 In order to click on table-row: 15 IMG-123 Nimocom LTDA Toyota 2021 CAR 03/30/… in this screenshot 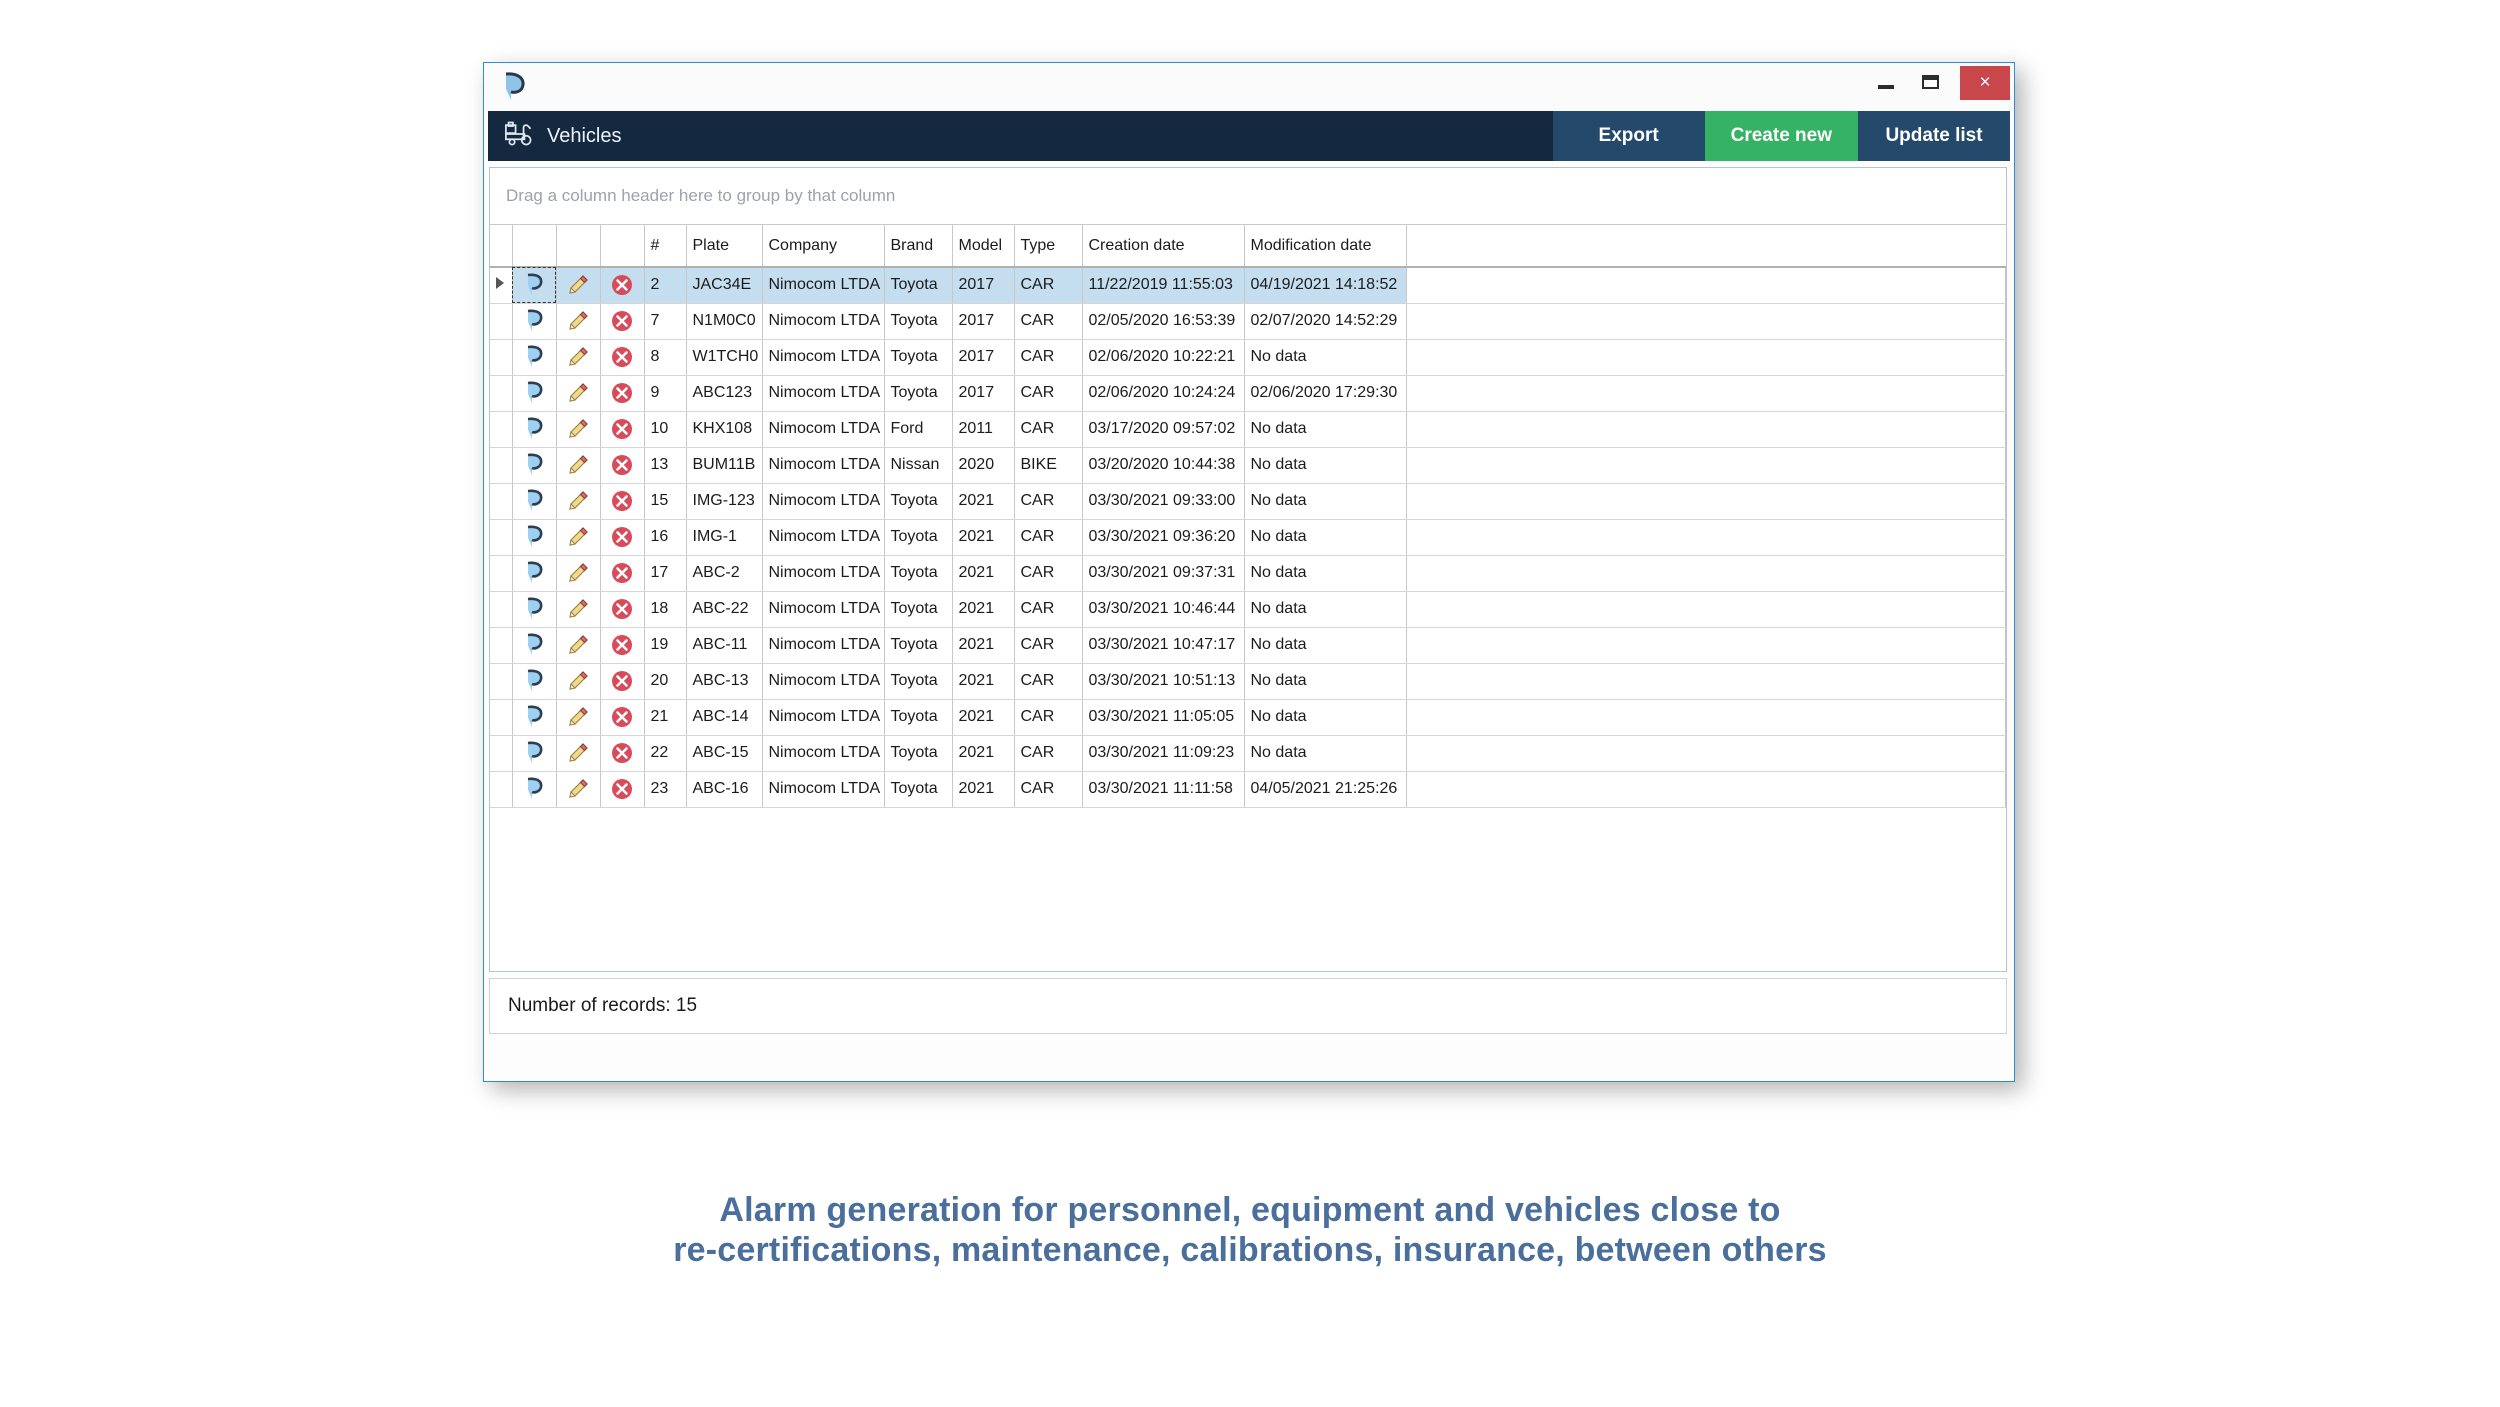, I will do `click(1248, 501)`.